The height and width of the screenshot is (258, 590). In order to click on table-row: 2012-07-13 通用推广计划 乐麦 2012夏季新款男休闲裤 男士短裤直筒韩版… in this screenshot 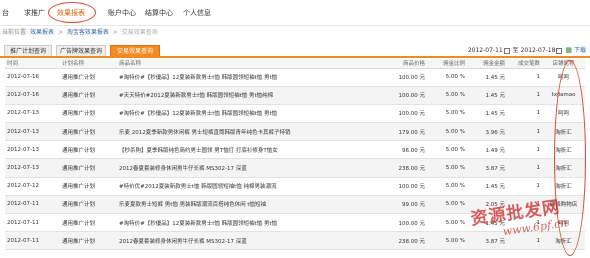, I will do `click(295, 132)`.